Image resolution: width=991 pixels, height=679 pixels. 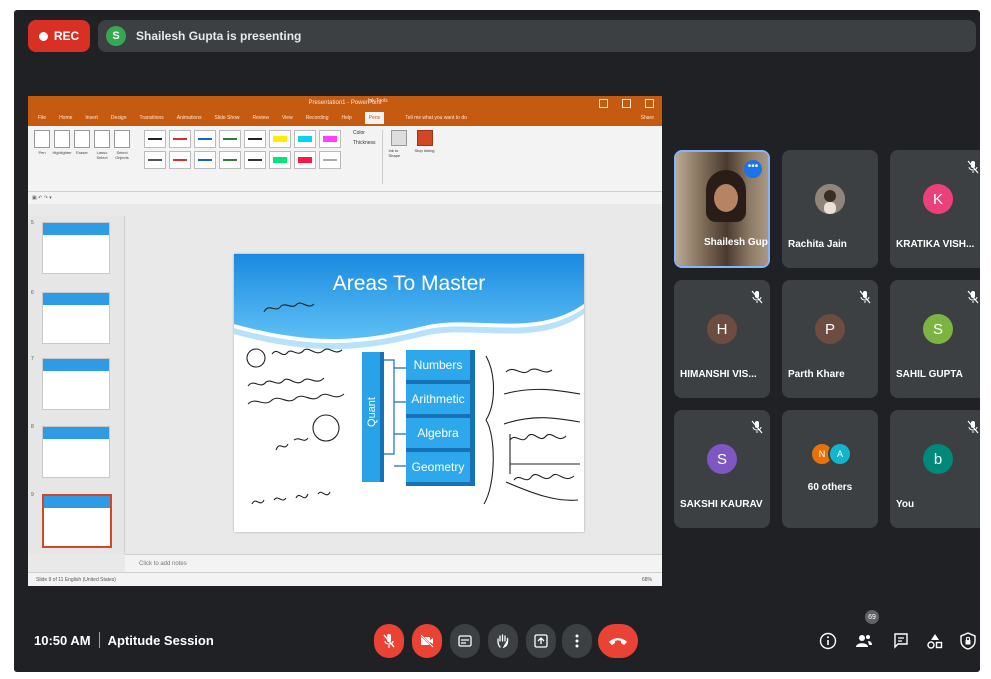 What do you see at coordinates (830, 329) in the screenshot?
I see `participant-avatar: P` at bounding box center [830, 329].